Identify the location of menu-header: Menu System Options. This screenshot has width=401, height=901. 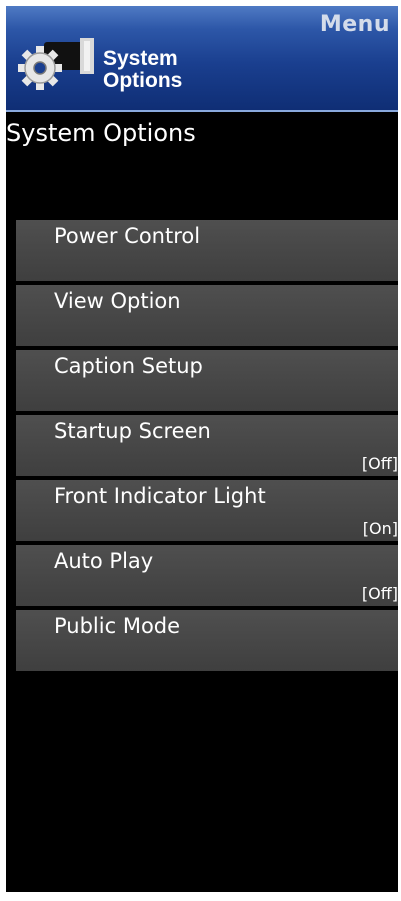
(202, 59).